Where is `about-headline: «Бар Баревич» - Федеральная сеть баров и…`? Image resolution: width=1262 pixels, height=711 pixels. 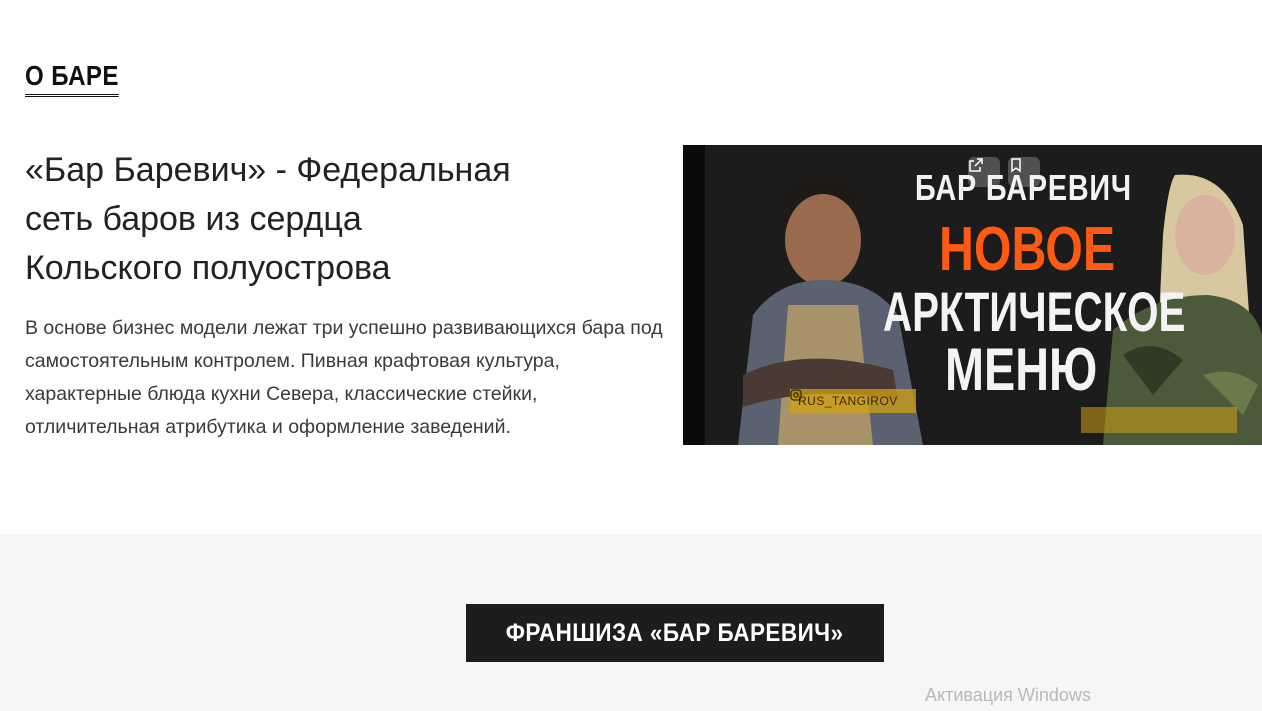
about-headline: «Бар Баревич» - Федеральная сеть баров и… is located at coordinates (268, 219).